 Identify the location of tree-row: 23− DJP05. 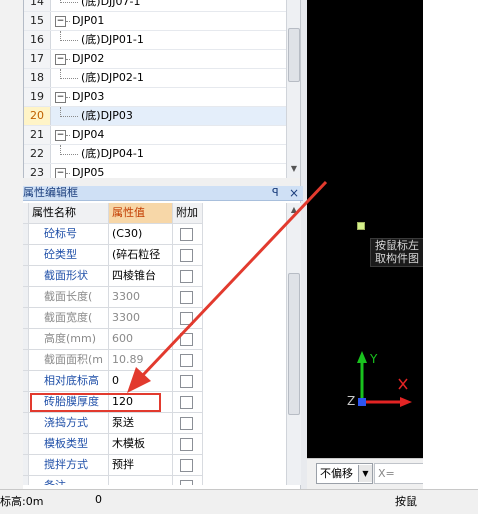
(155, 171).